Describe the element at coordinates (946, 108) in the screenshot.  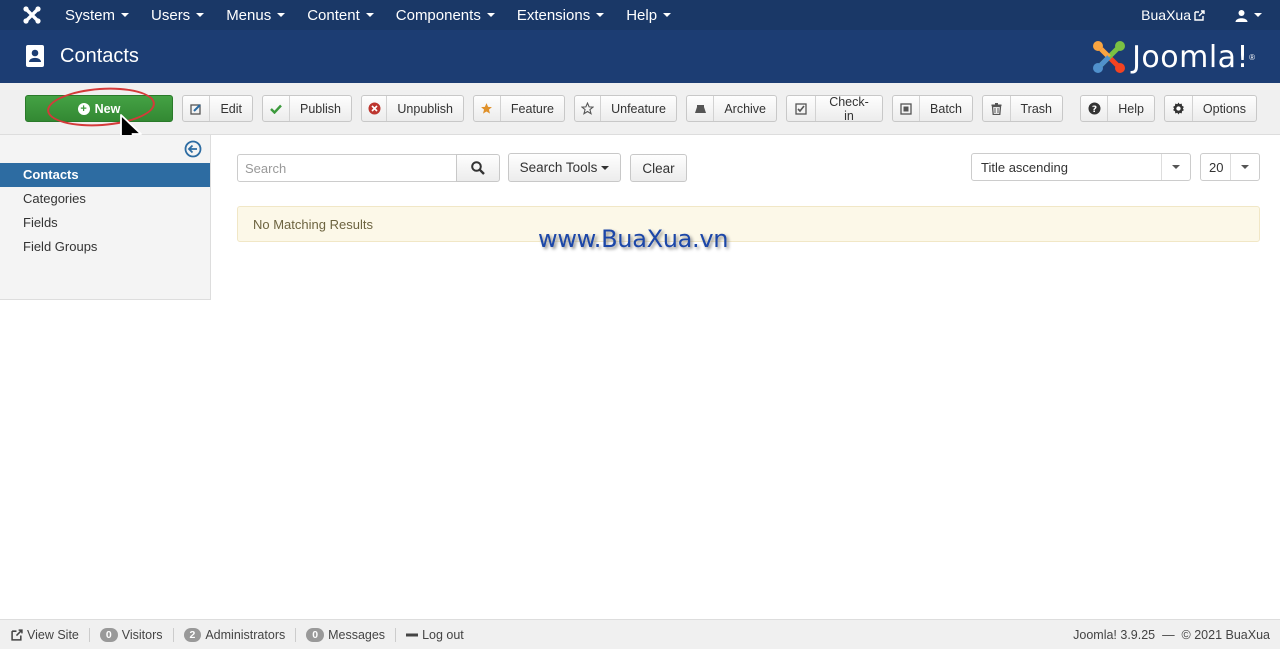
I see `batch-label: Batch` at that location.